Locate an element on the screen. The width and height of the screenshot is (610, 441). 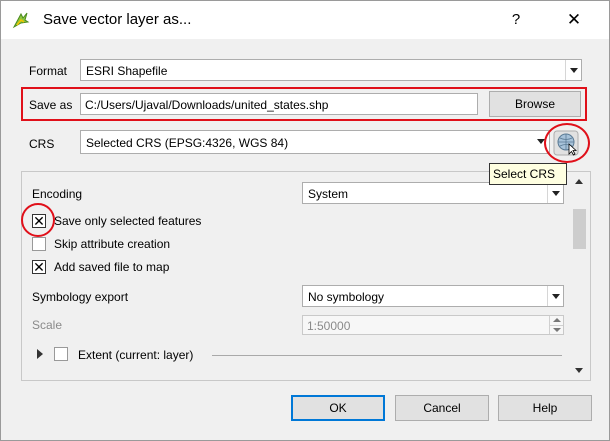
scroll-thumb is located at coordinates (579, 229).